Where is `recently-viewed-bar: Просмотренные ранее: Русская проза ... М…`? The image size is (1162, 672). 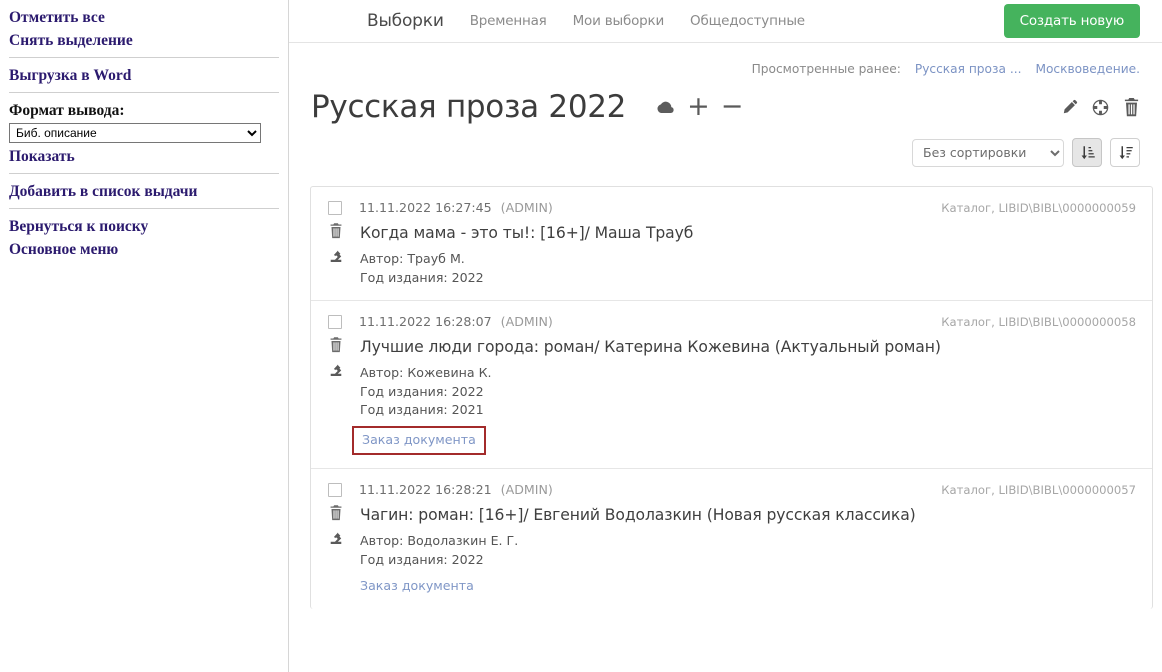 recently-viewed-bar: Просмотренные ранее: Русская проза ... М… is located at coordinates (725, 59).